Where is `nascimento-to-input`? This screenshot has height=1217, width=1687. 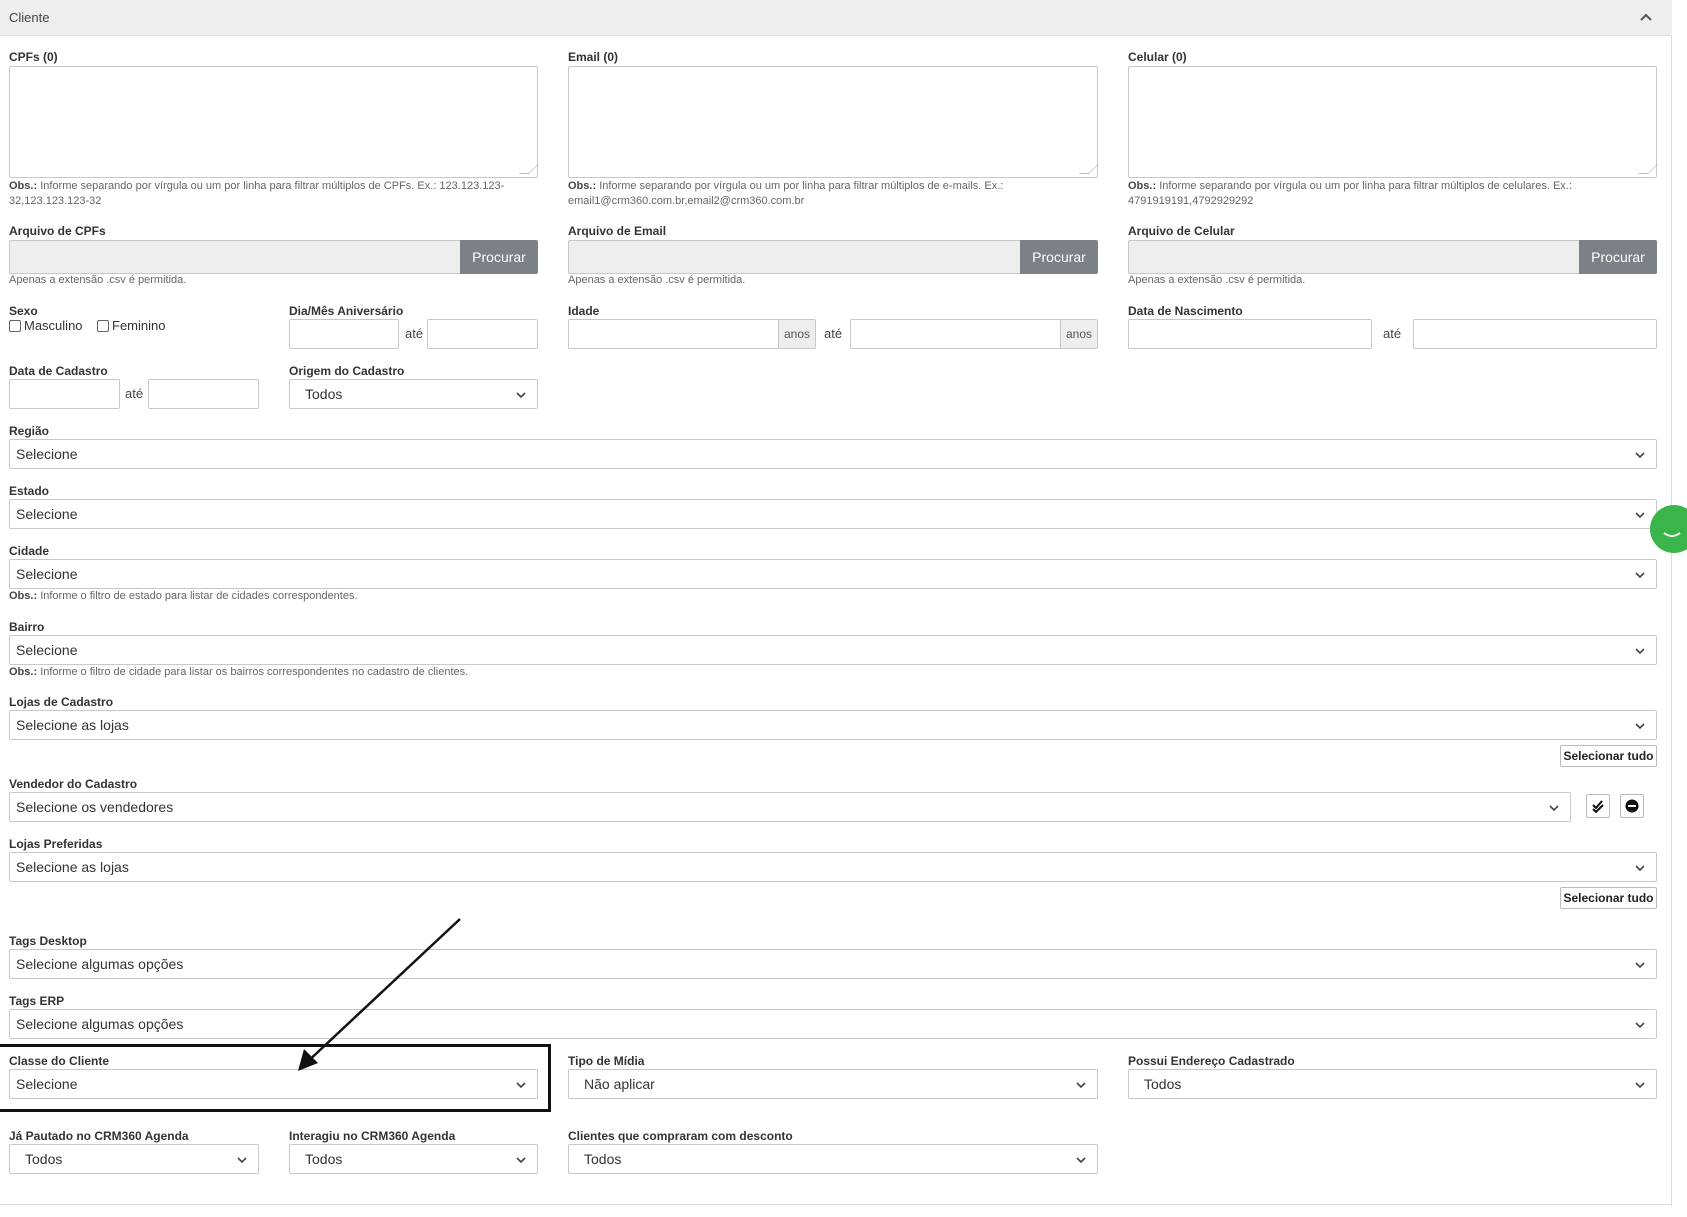
nascimento-to-input is located at coordinates (1535, 334).